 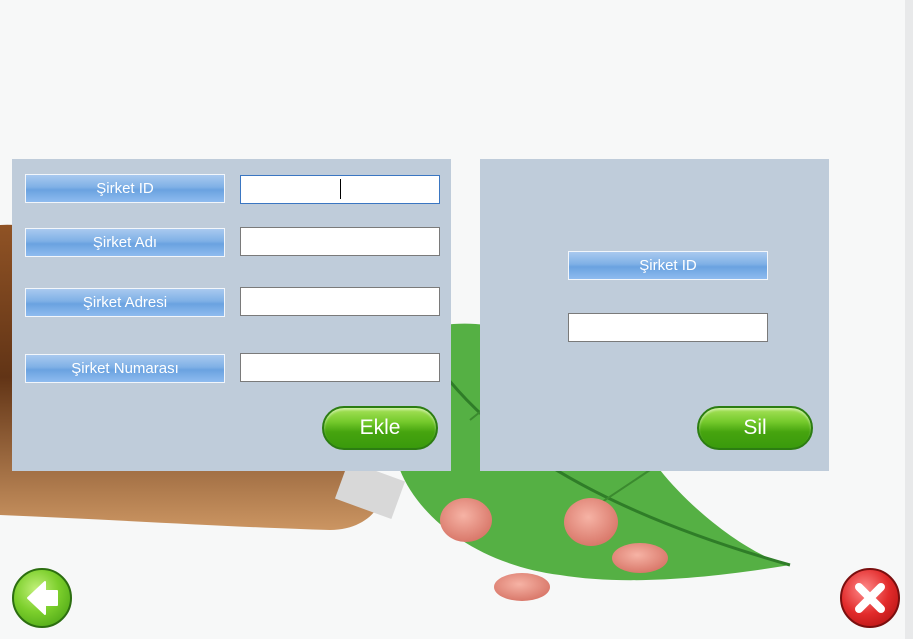 I want to click on company-name-label: Şirket Adı, so click(x=125, y=242).